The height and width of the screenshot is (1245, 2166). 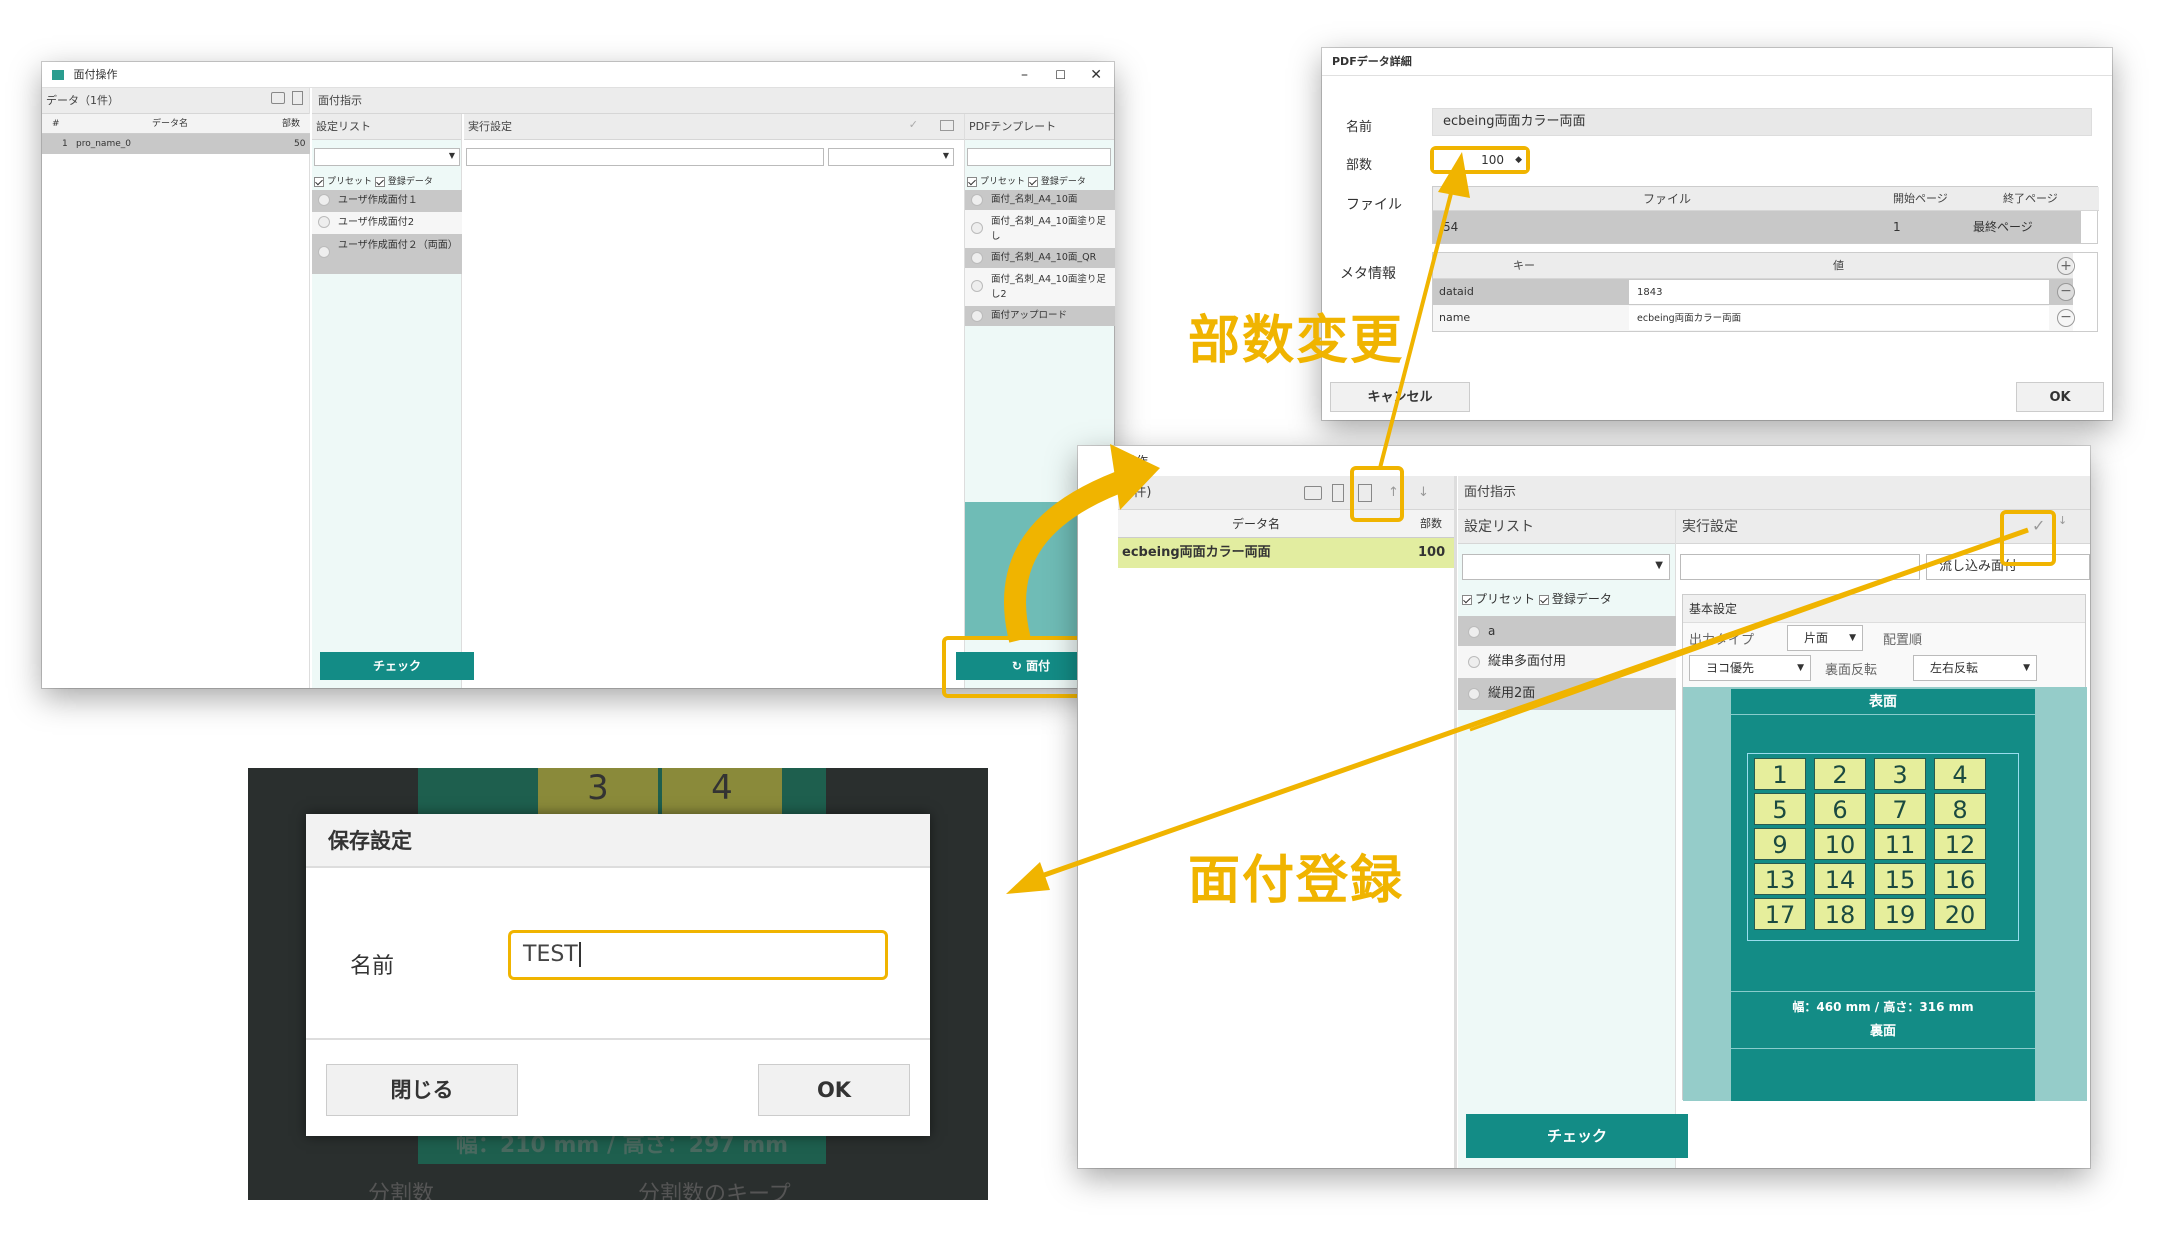 I want to click on curved-arrow-head, so click(x=1135, y=477).